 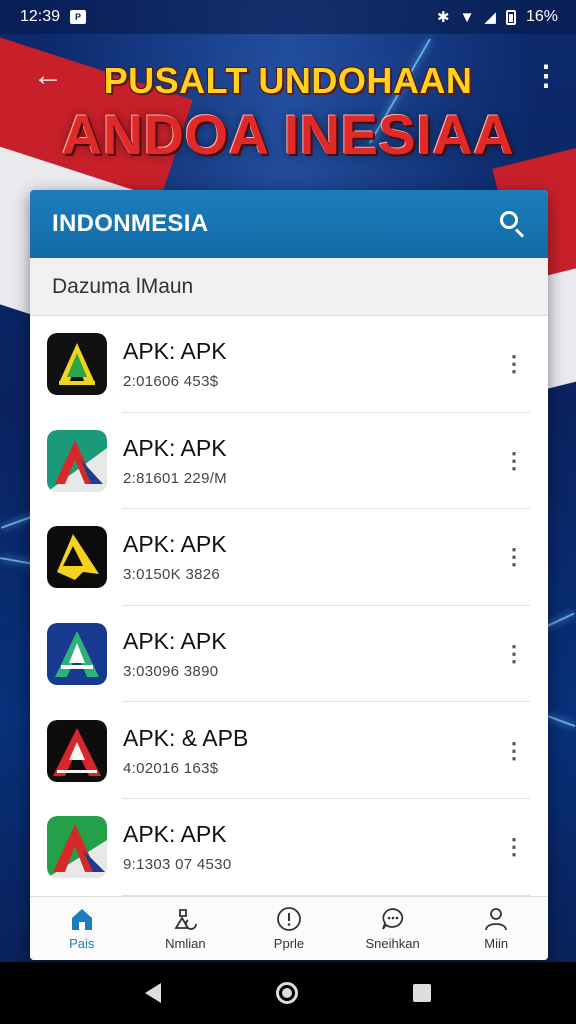 What do you see at coordinates (153, 993) in the screenshot?
I see `system-back-icon` at bounding box center [153, 993].